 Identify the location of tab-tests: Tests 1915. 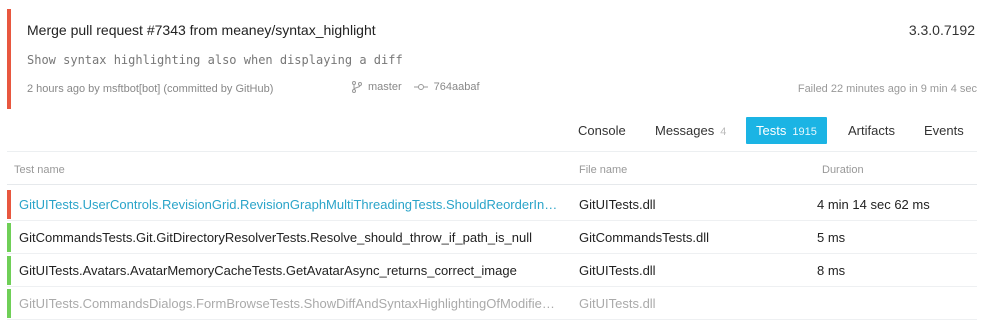
(786, 130).